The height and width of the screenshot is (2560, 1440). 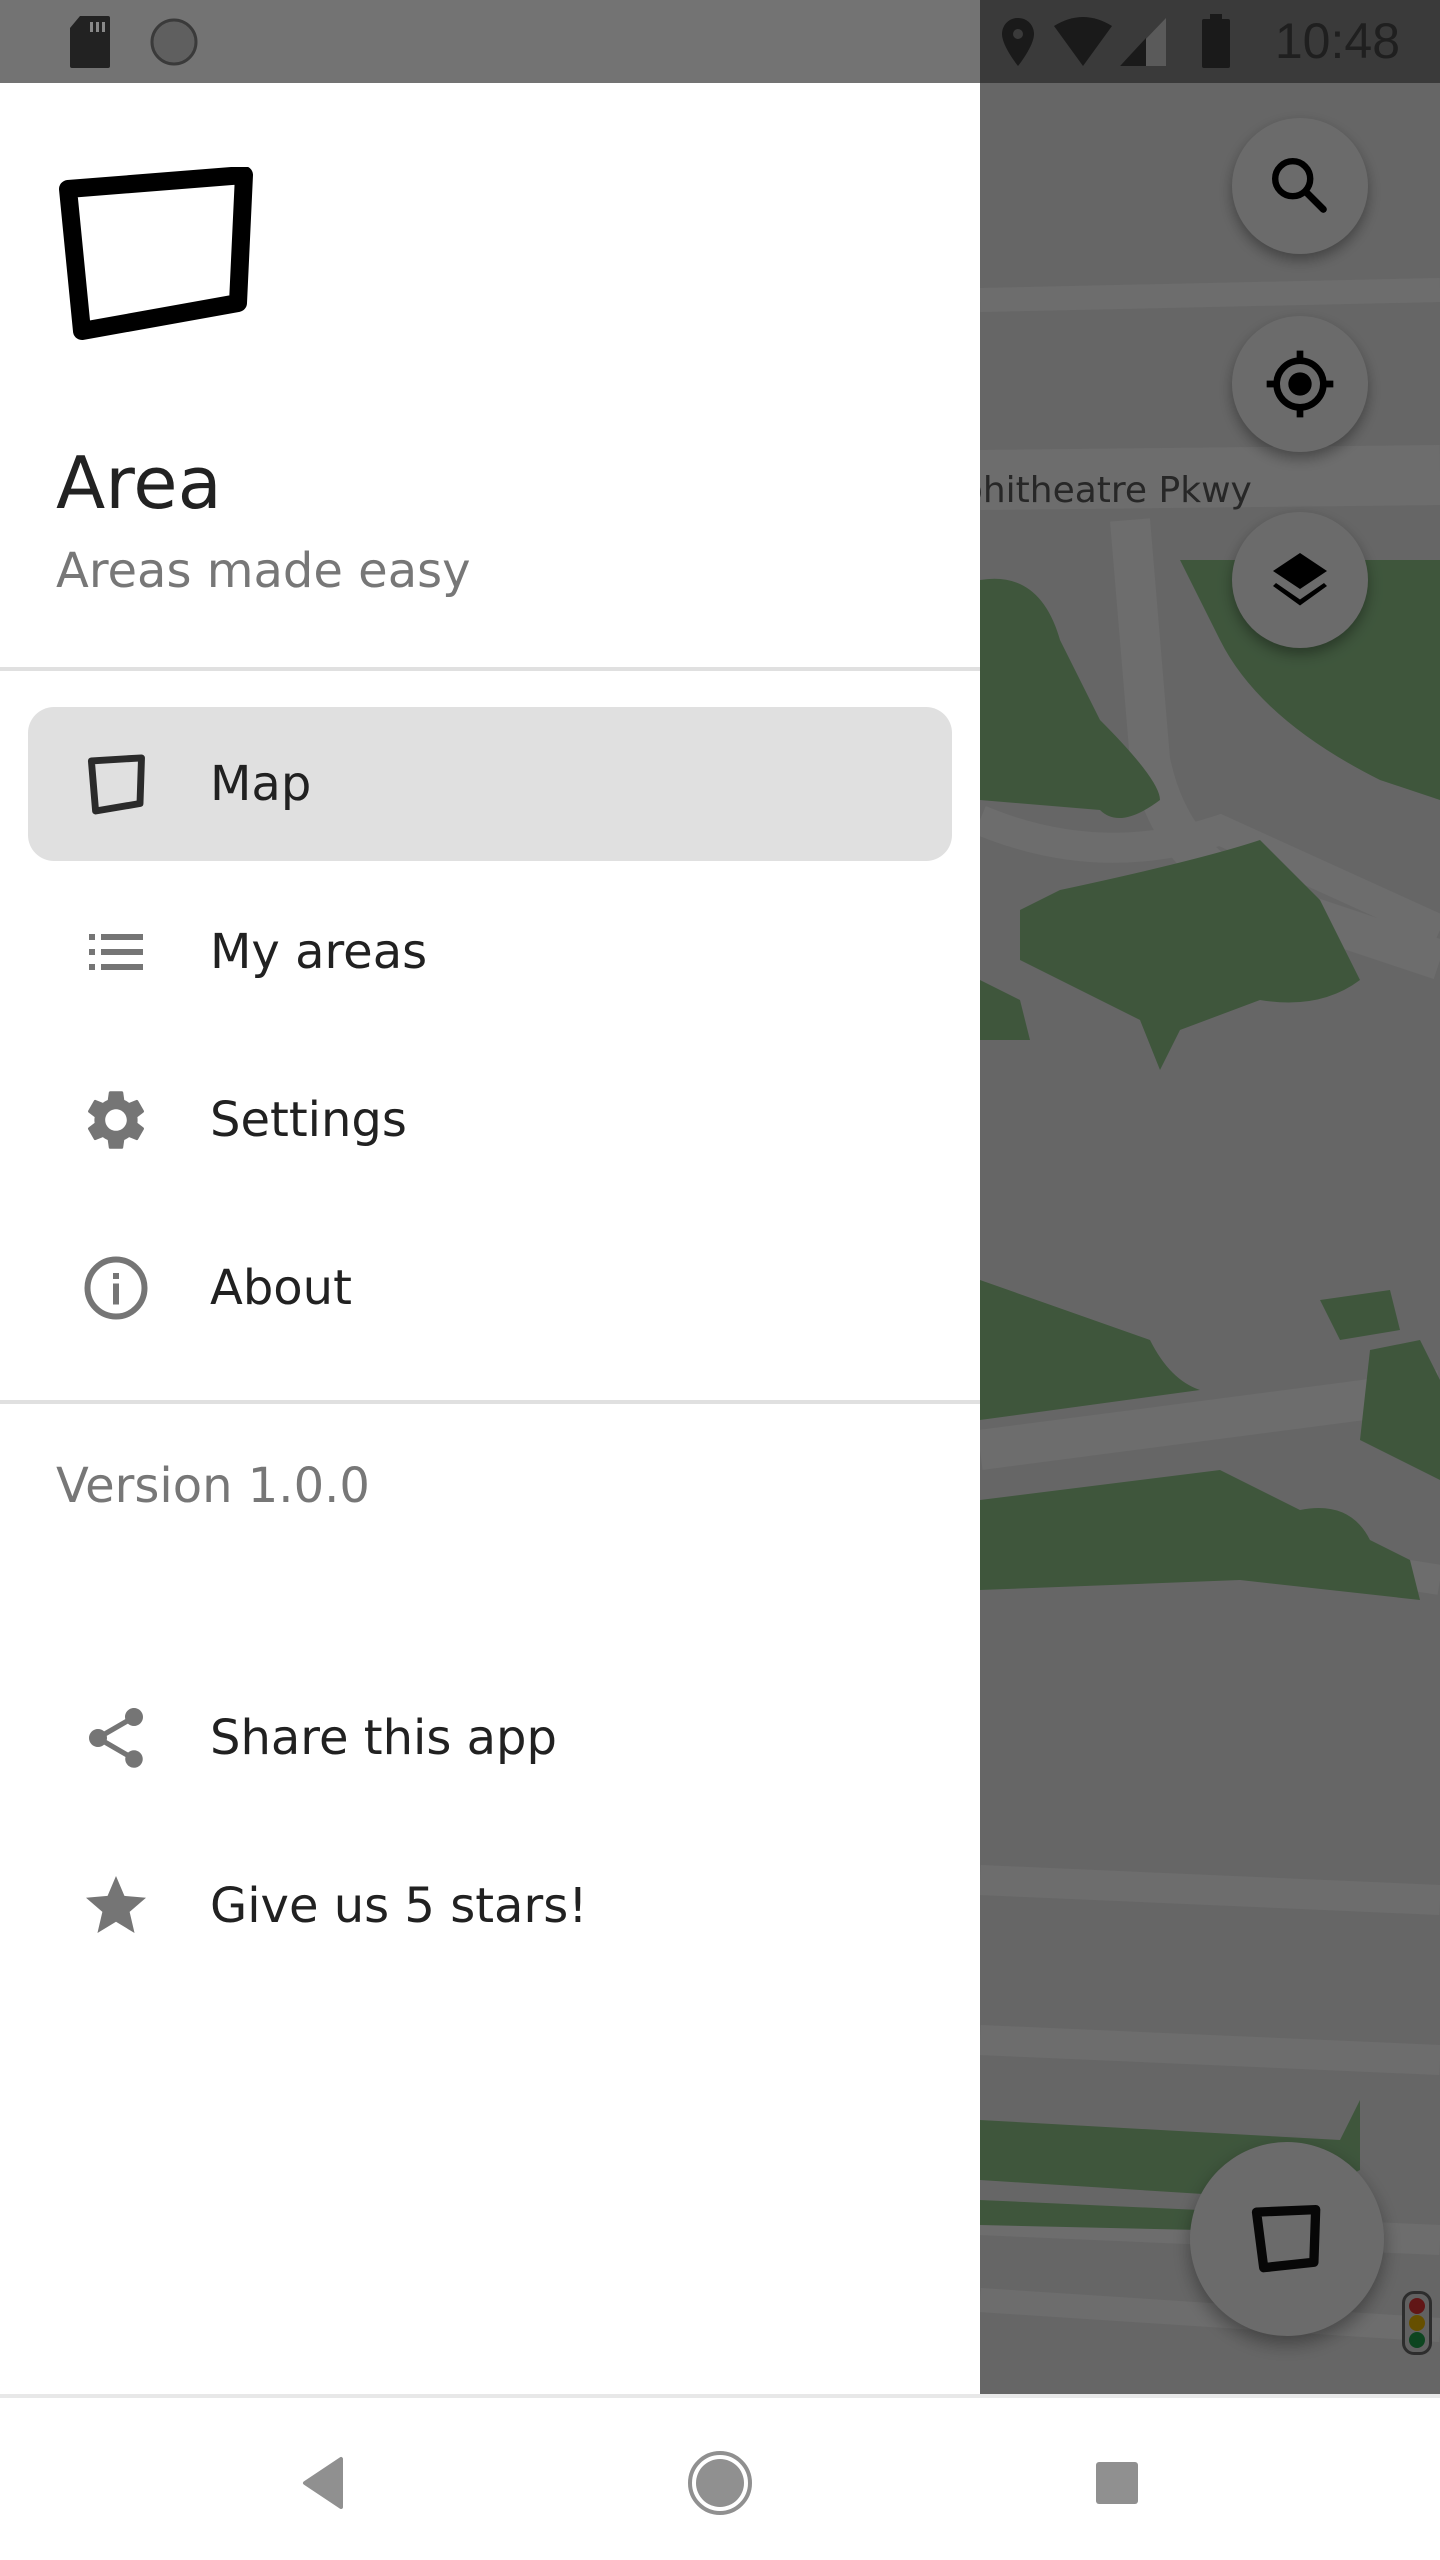 I want to click on sd-card-icon, so click(x=90, y=42).